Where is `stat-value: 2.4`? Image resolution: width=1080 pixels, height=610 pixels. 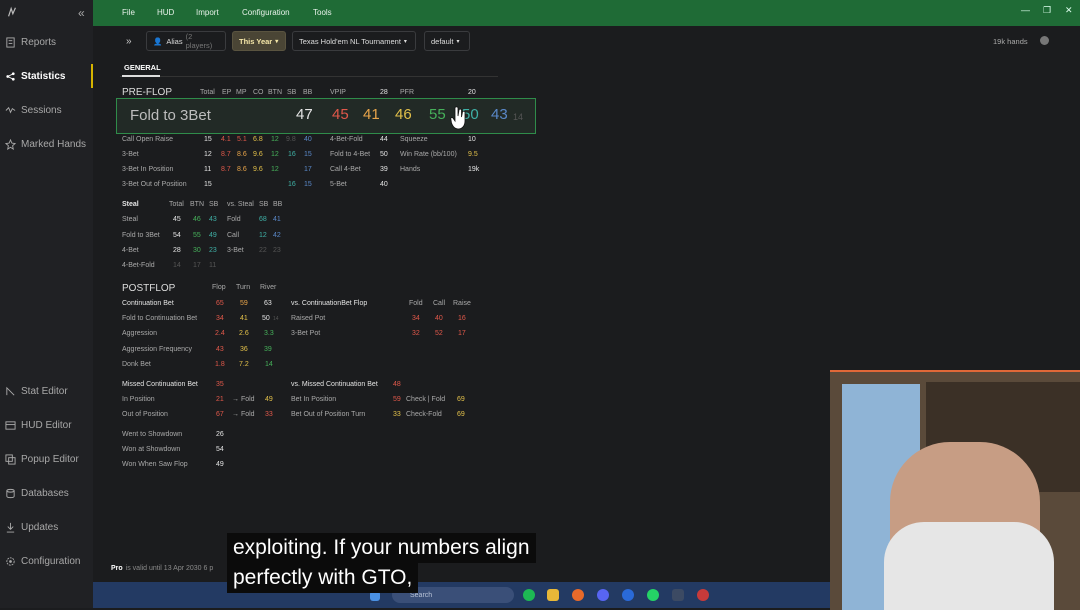
stat-value: 2.4 is located at coordinates (220, 333).